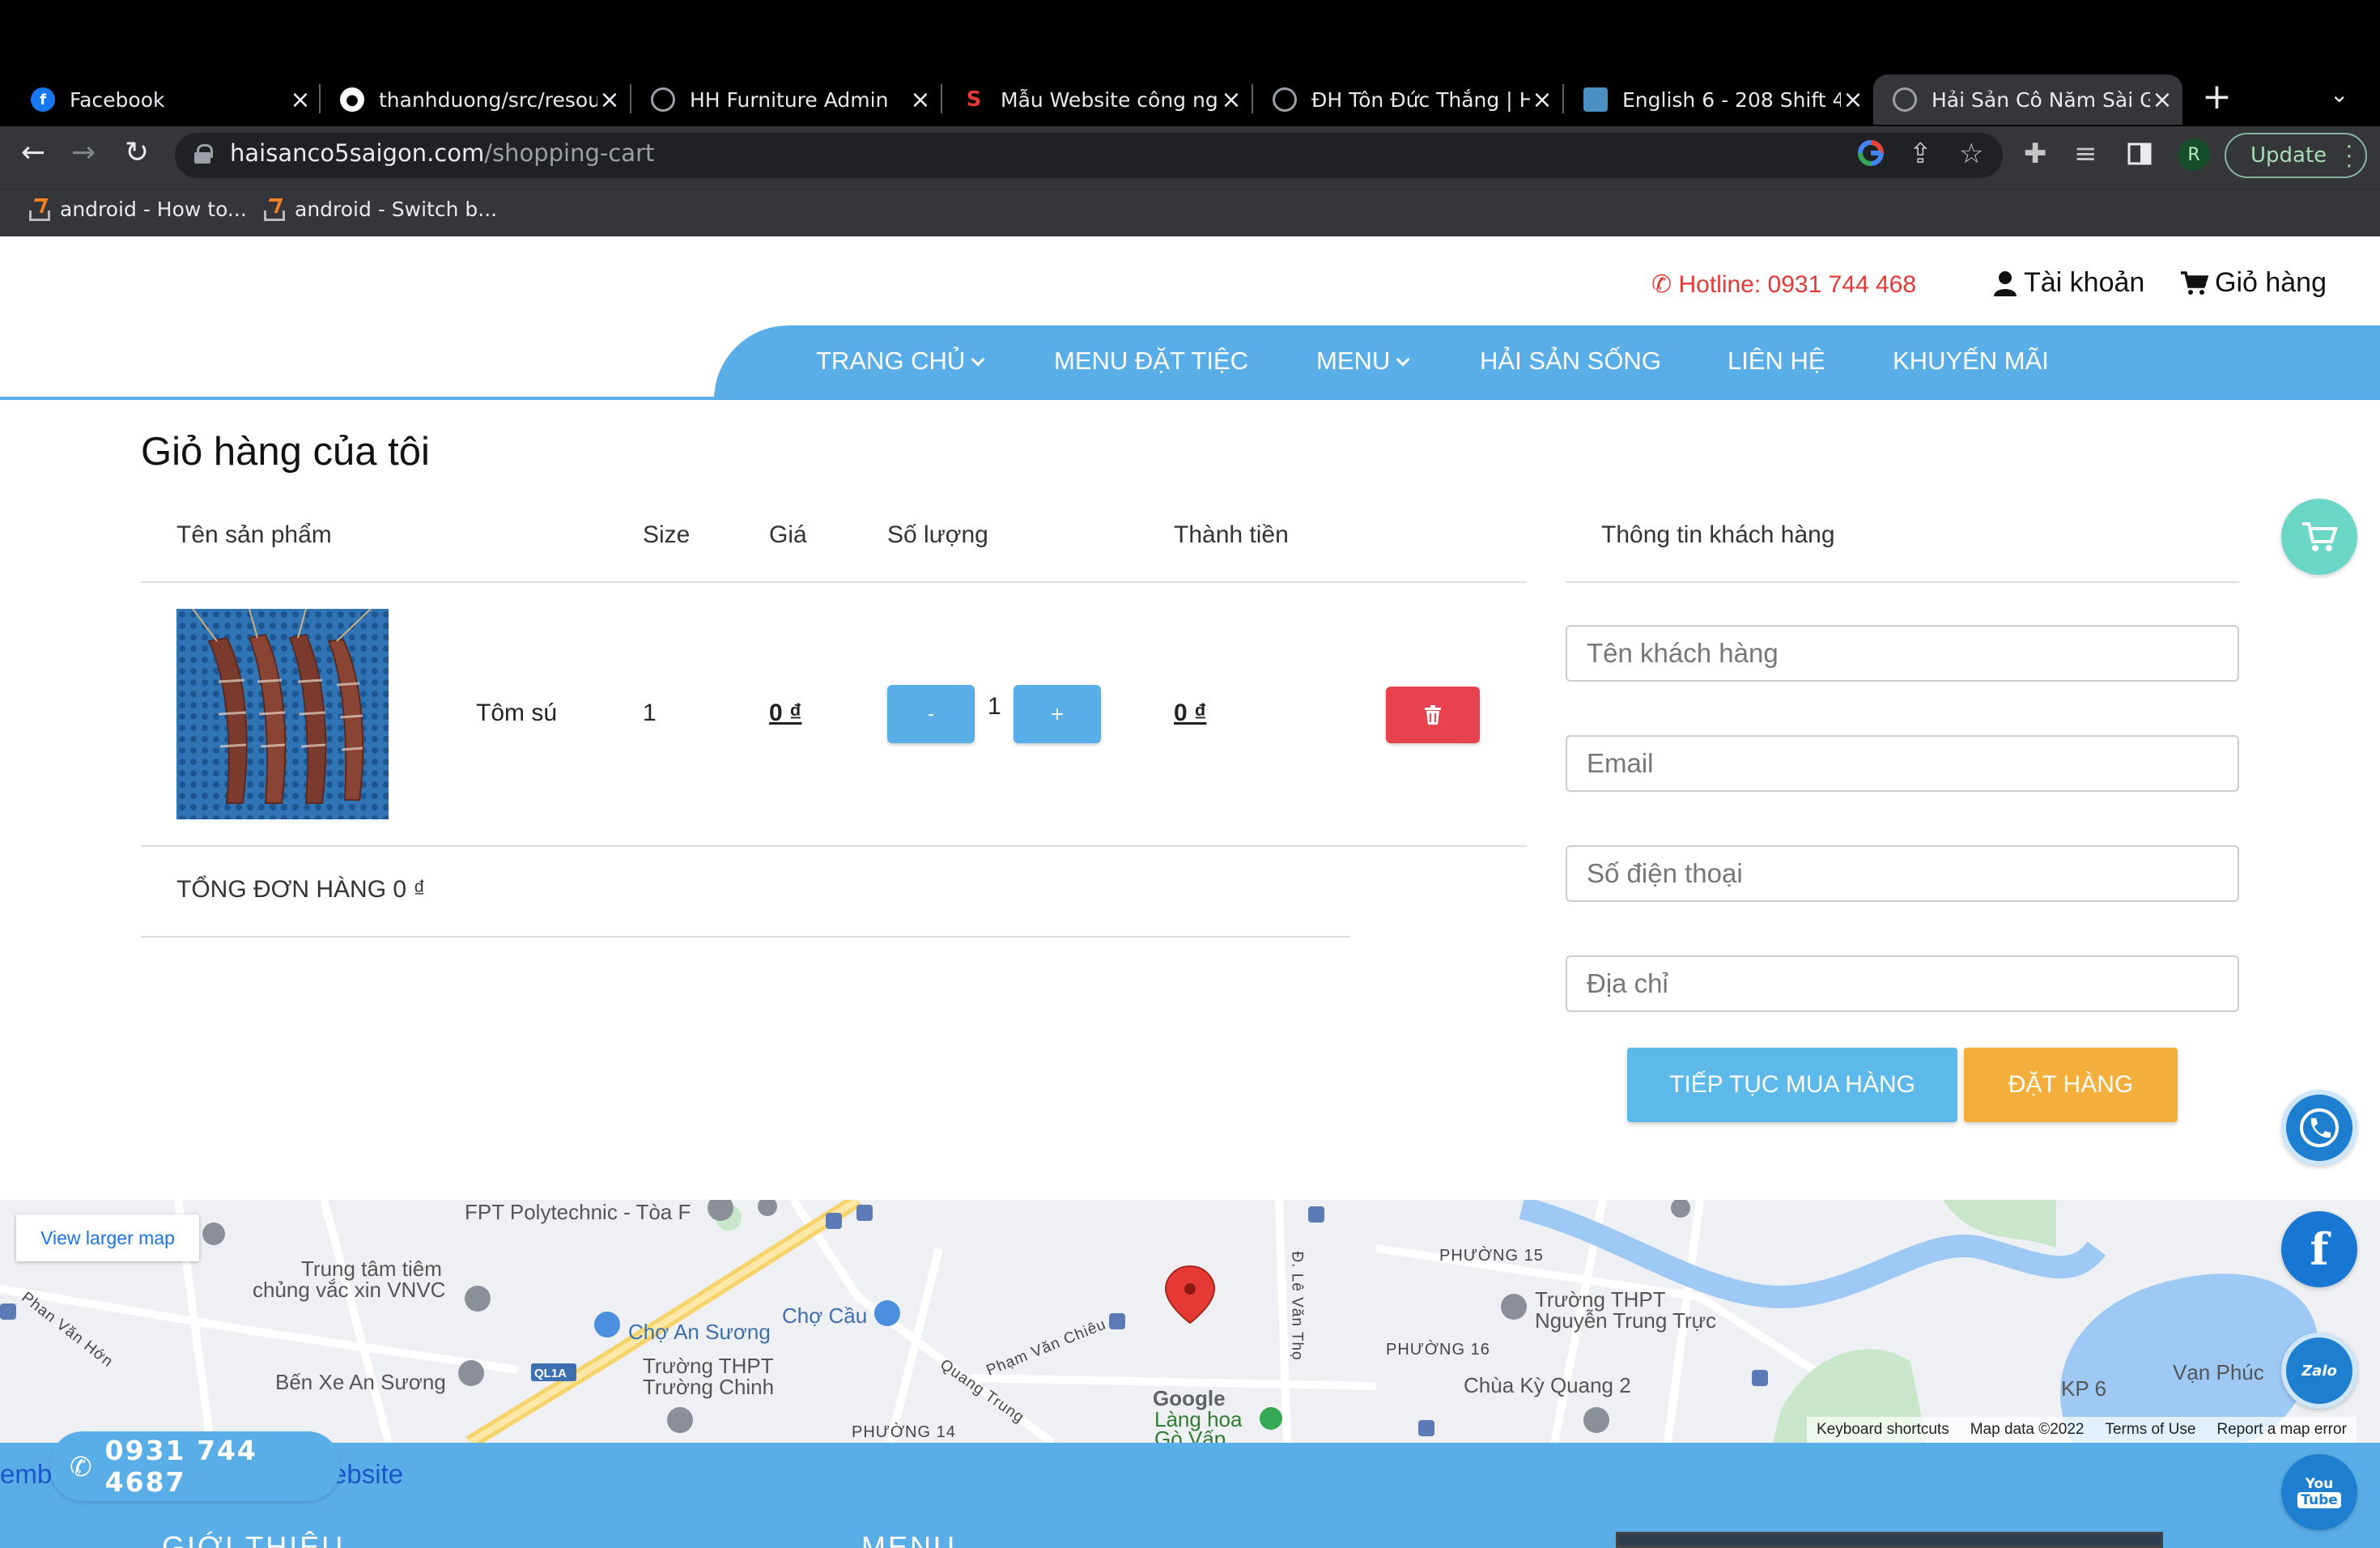  I want to click on floating-youtube-button: You Tube, so click(2319, 1492).